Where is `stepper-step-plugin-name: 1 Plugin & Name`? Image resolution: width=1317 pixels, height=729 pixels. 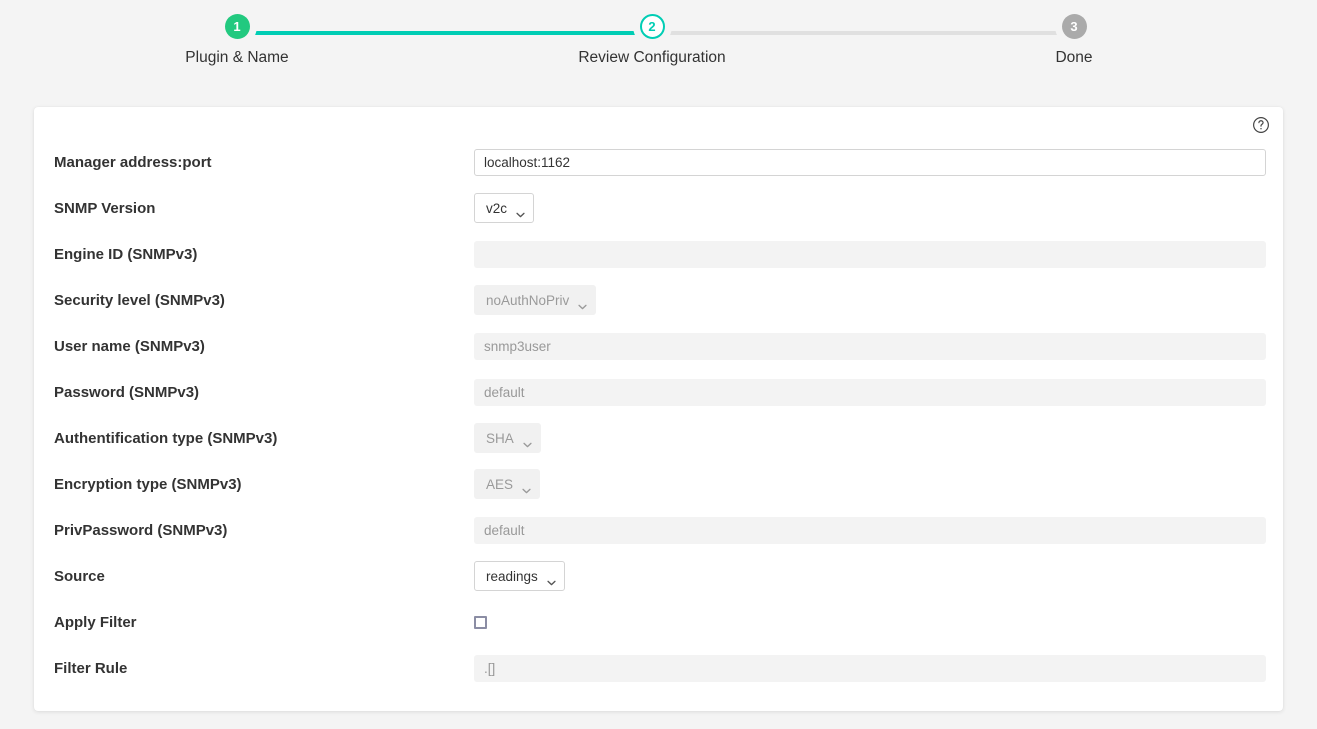
stepper-step-plugin-name: 1 Plugin & Name is located at coordinates (237, 40).